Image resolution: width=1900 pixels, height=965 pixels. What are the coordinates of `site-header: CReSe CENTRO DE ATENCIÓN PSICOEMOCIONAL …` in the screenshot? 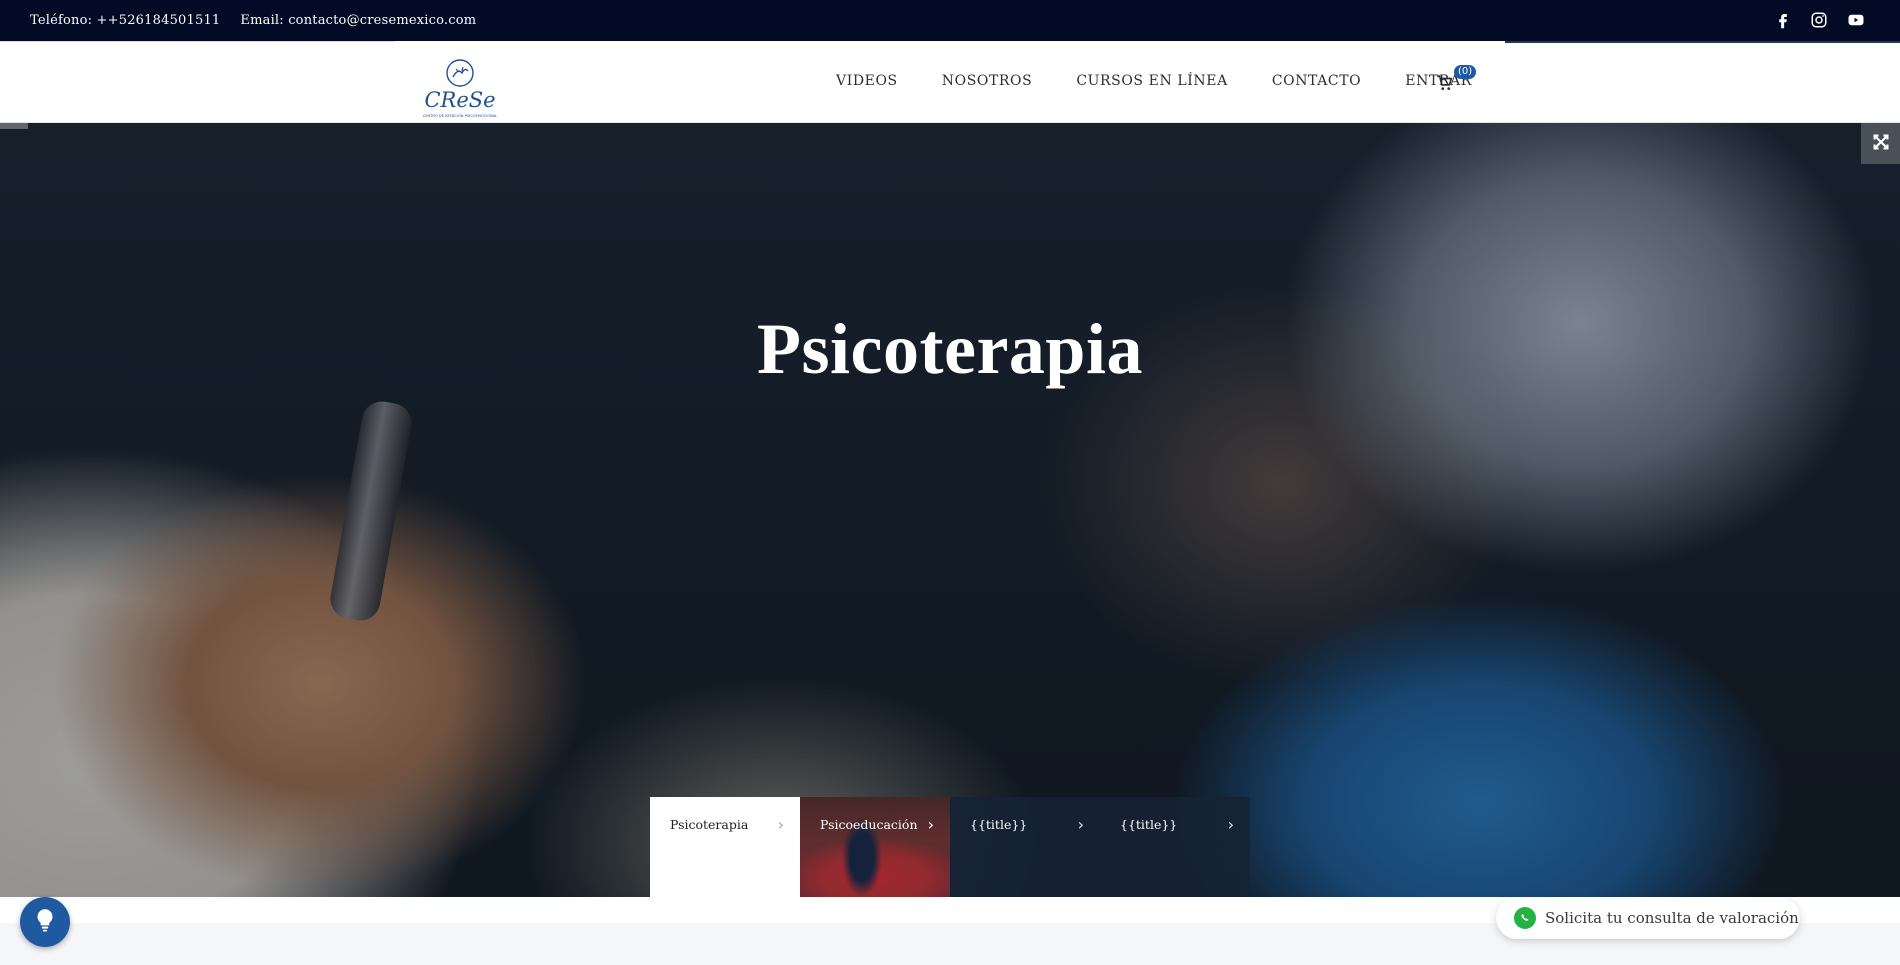 It's located at (950, 82).